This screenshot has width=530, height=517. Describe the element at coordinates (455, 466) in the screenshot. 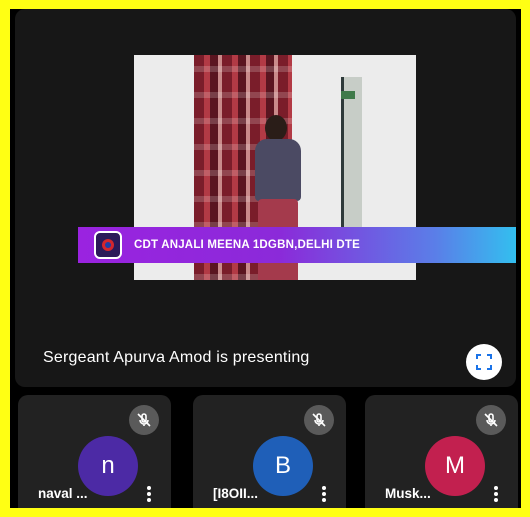

I see `avatar: M` at that location.